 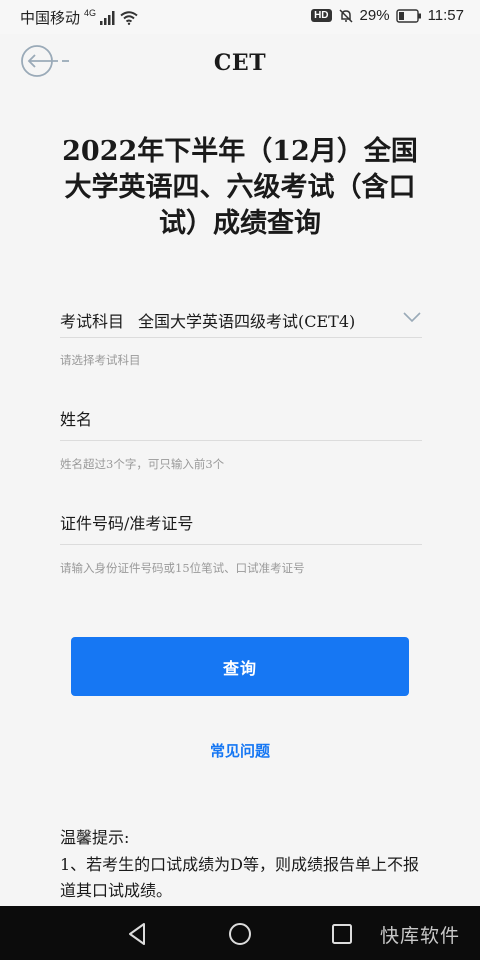 What do you see at coordinates (142, 464) in the screenshot?
I see `name-hint: 姓名超过3个字，可只输入前3个` at bounding box center [142, 464].